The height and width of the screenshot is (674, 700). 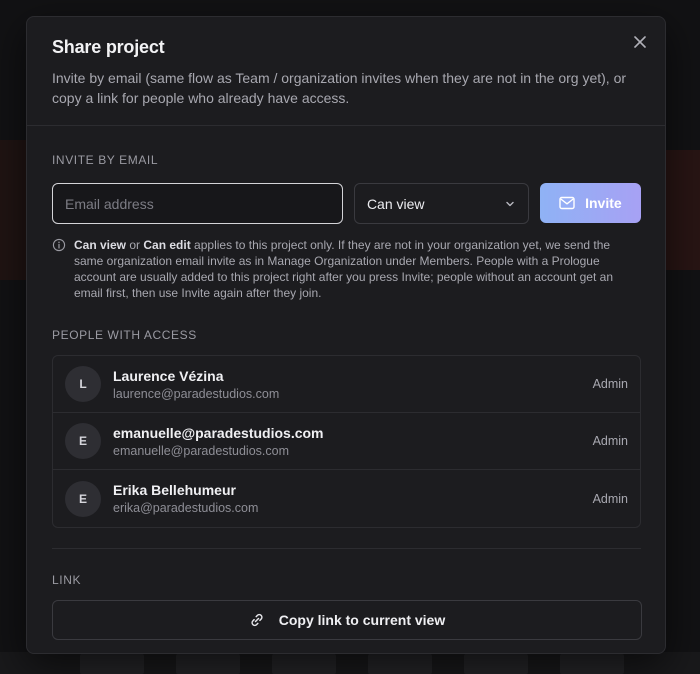 What do you see at coordinates (168, 375) in the screenshot?
I see `person-name: Laurence Vézina` at bounding box center [168, 375].